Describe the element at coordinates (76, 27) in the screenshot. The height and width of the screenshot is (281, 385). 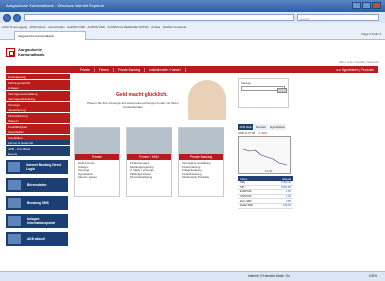
I see `link-item: AxWSS CRD` at that location.